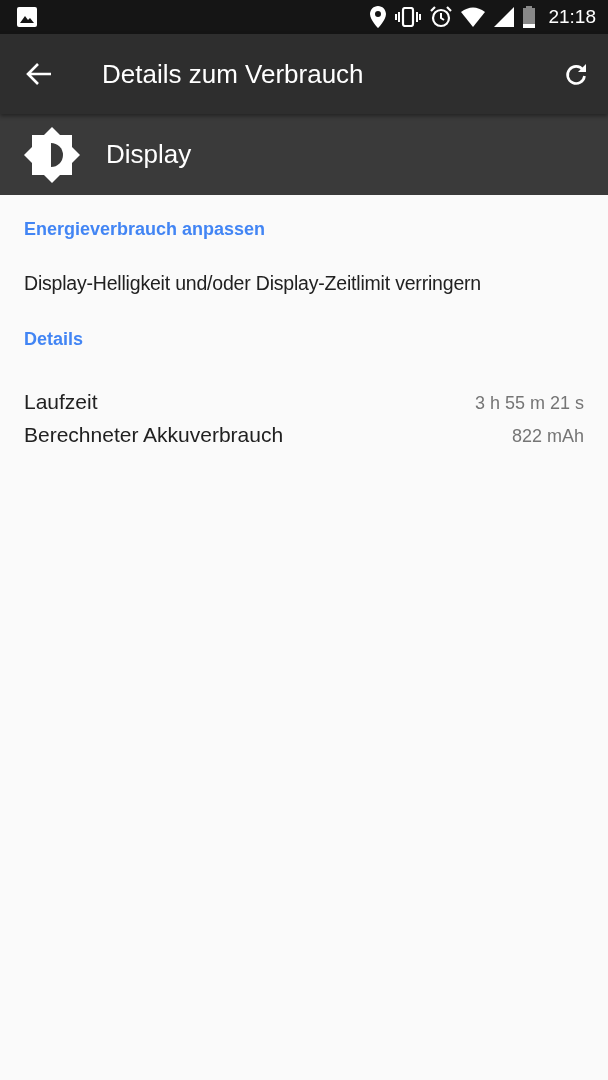 The width and height of the screenshot is (608, 1080). I want to click on detail-value: 3 h 55 m 21 s, so click(529, 403).